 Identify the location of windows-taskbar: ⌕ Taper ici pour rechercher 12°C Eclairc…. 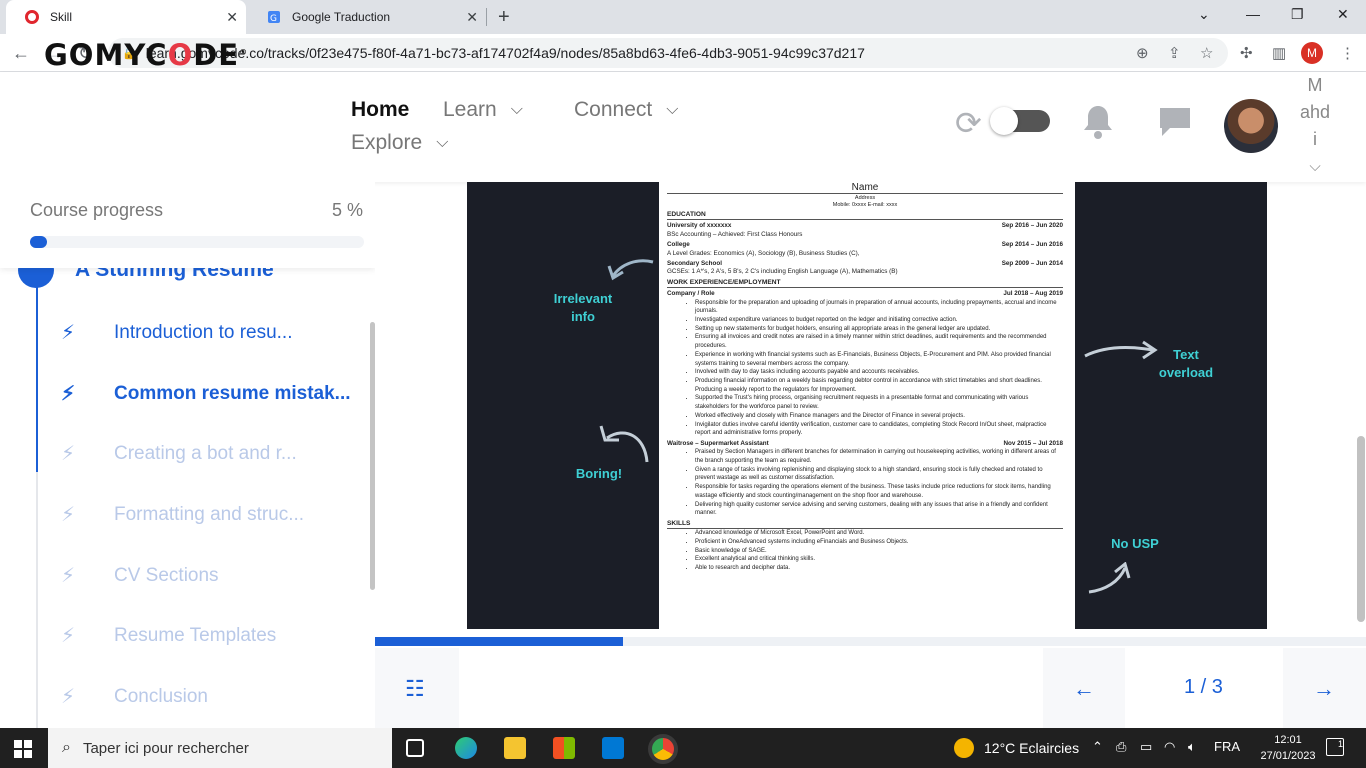
(683, 748).